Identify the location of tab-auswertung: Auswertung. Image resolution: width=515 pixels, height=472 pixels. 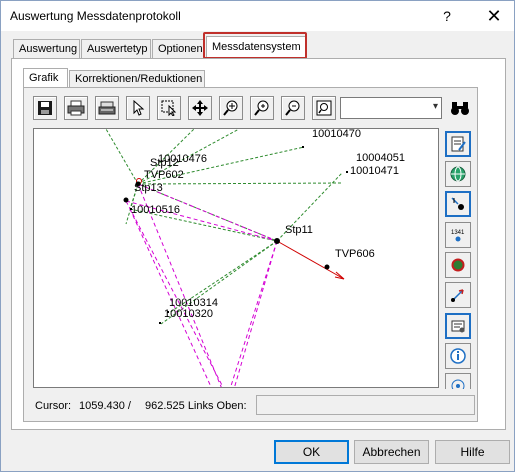
(46, 49).